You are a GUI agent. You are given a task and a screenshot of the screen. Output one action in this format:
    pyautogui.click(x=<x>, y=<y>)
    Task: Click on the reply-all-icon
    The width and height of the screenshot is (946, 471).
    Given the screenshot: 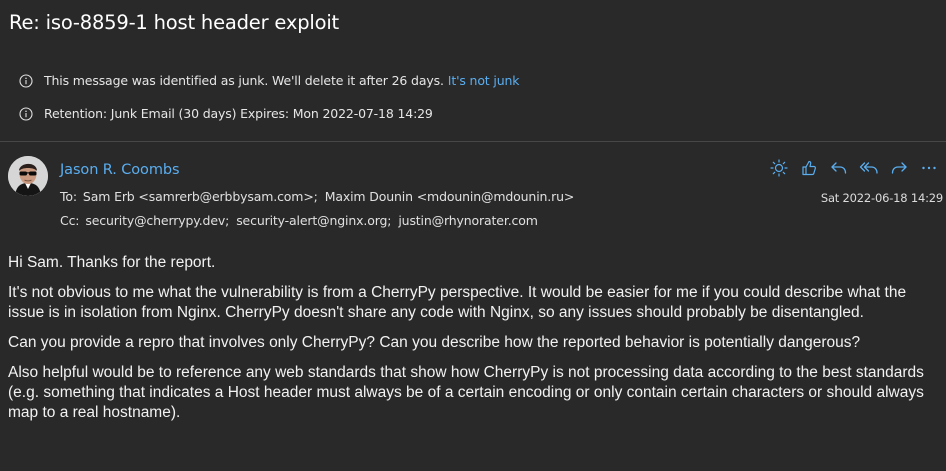 What is the action you would take?
    pyautogui.click(x=869, y=168)
    